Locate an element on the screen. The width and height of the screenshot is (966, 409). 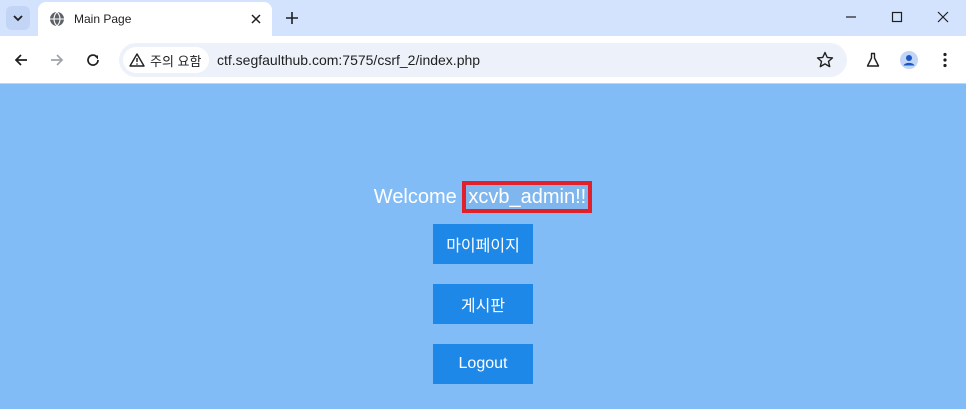
back-arrow-icon is located at coordinates (20, 60).